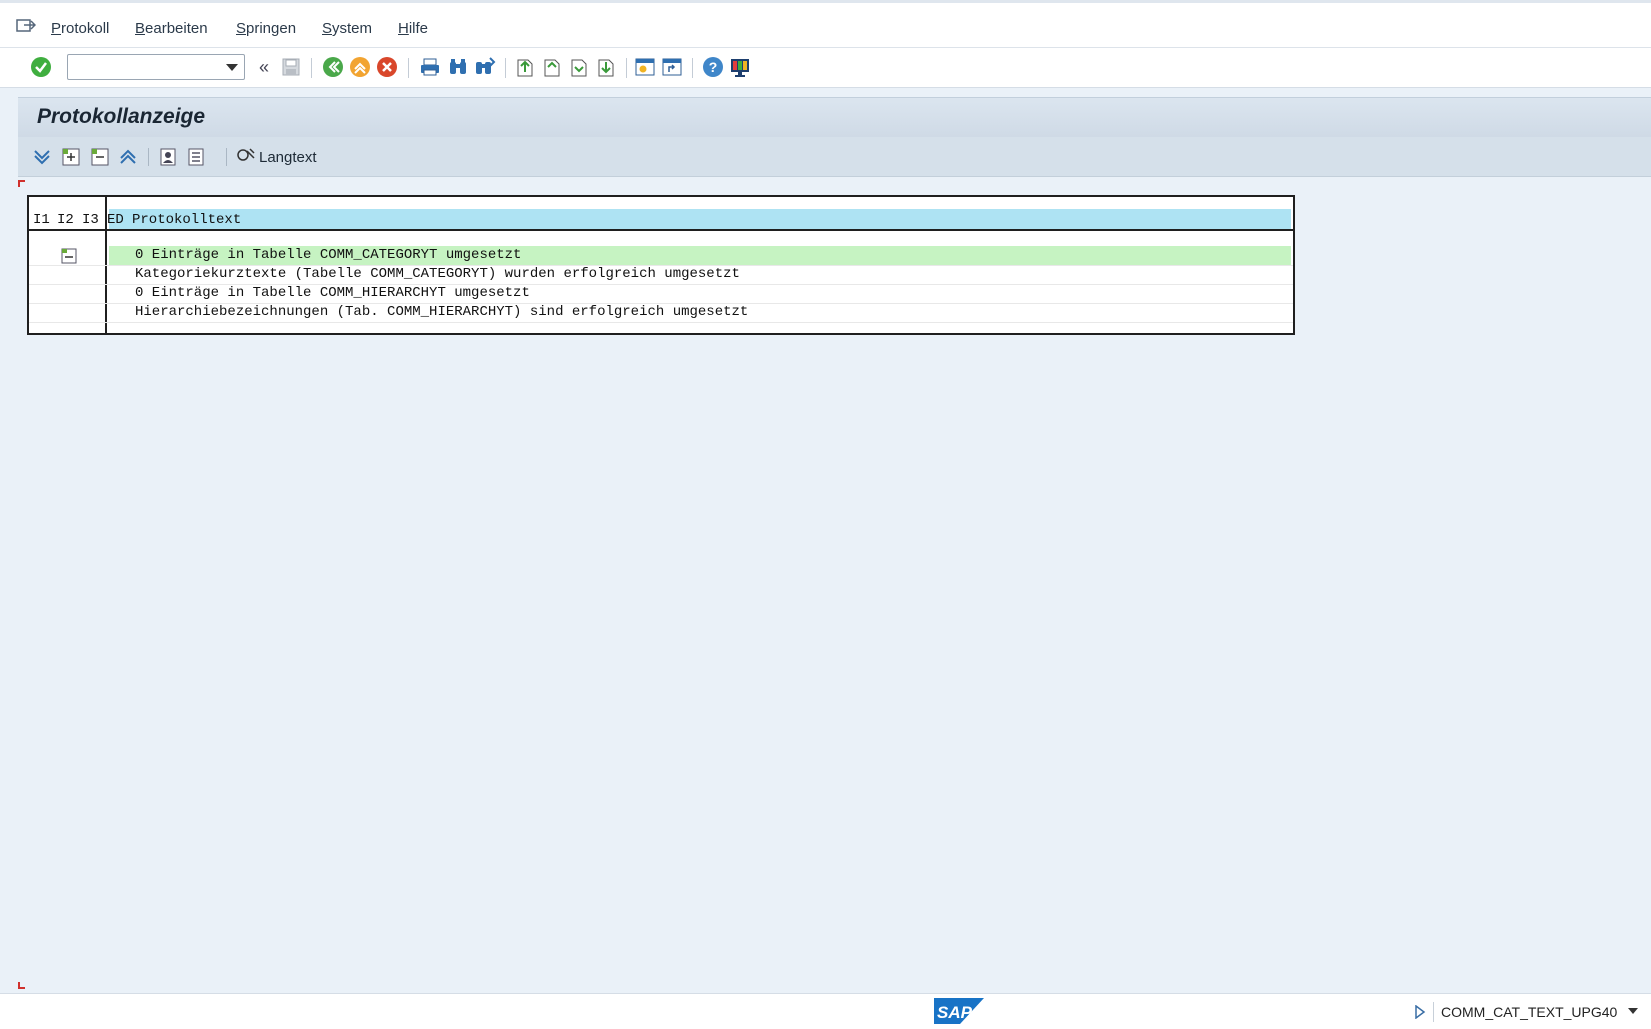  I want to click on header-i3: I3, so click(90, 220).